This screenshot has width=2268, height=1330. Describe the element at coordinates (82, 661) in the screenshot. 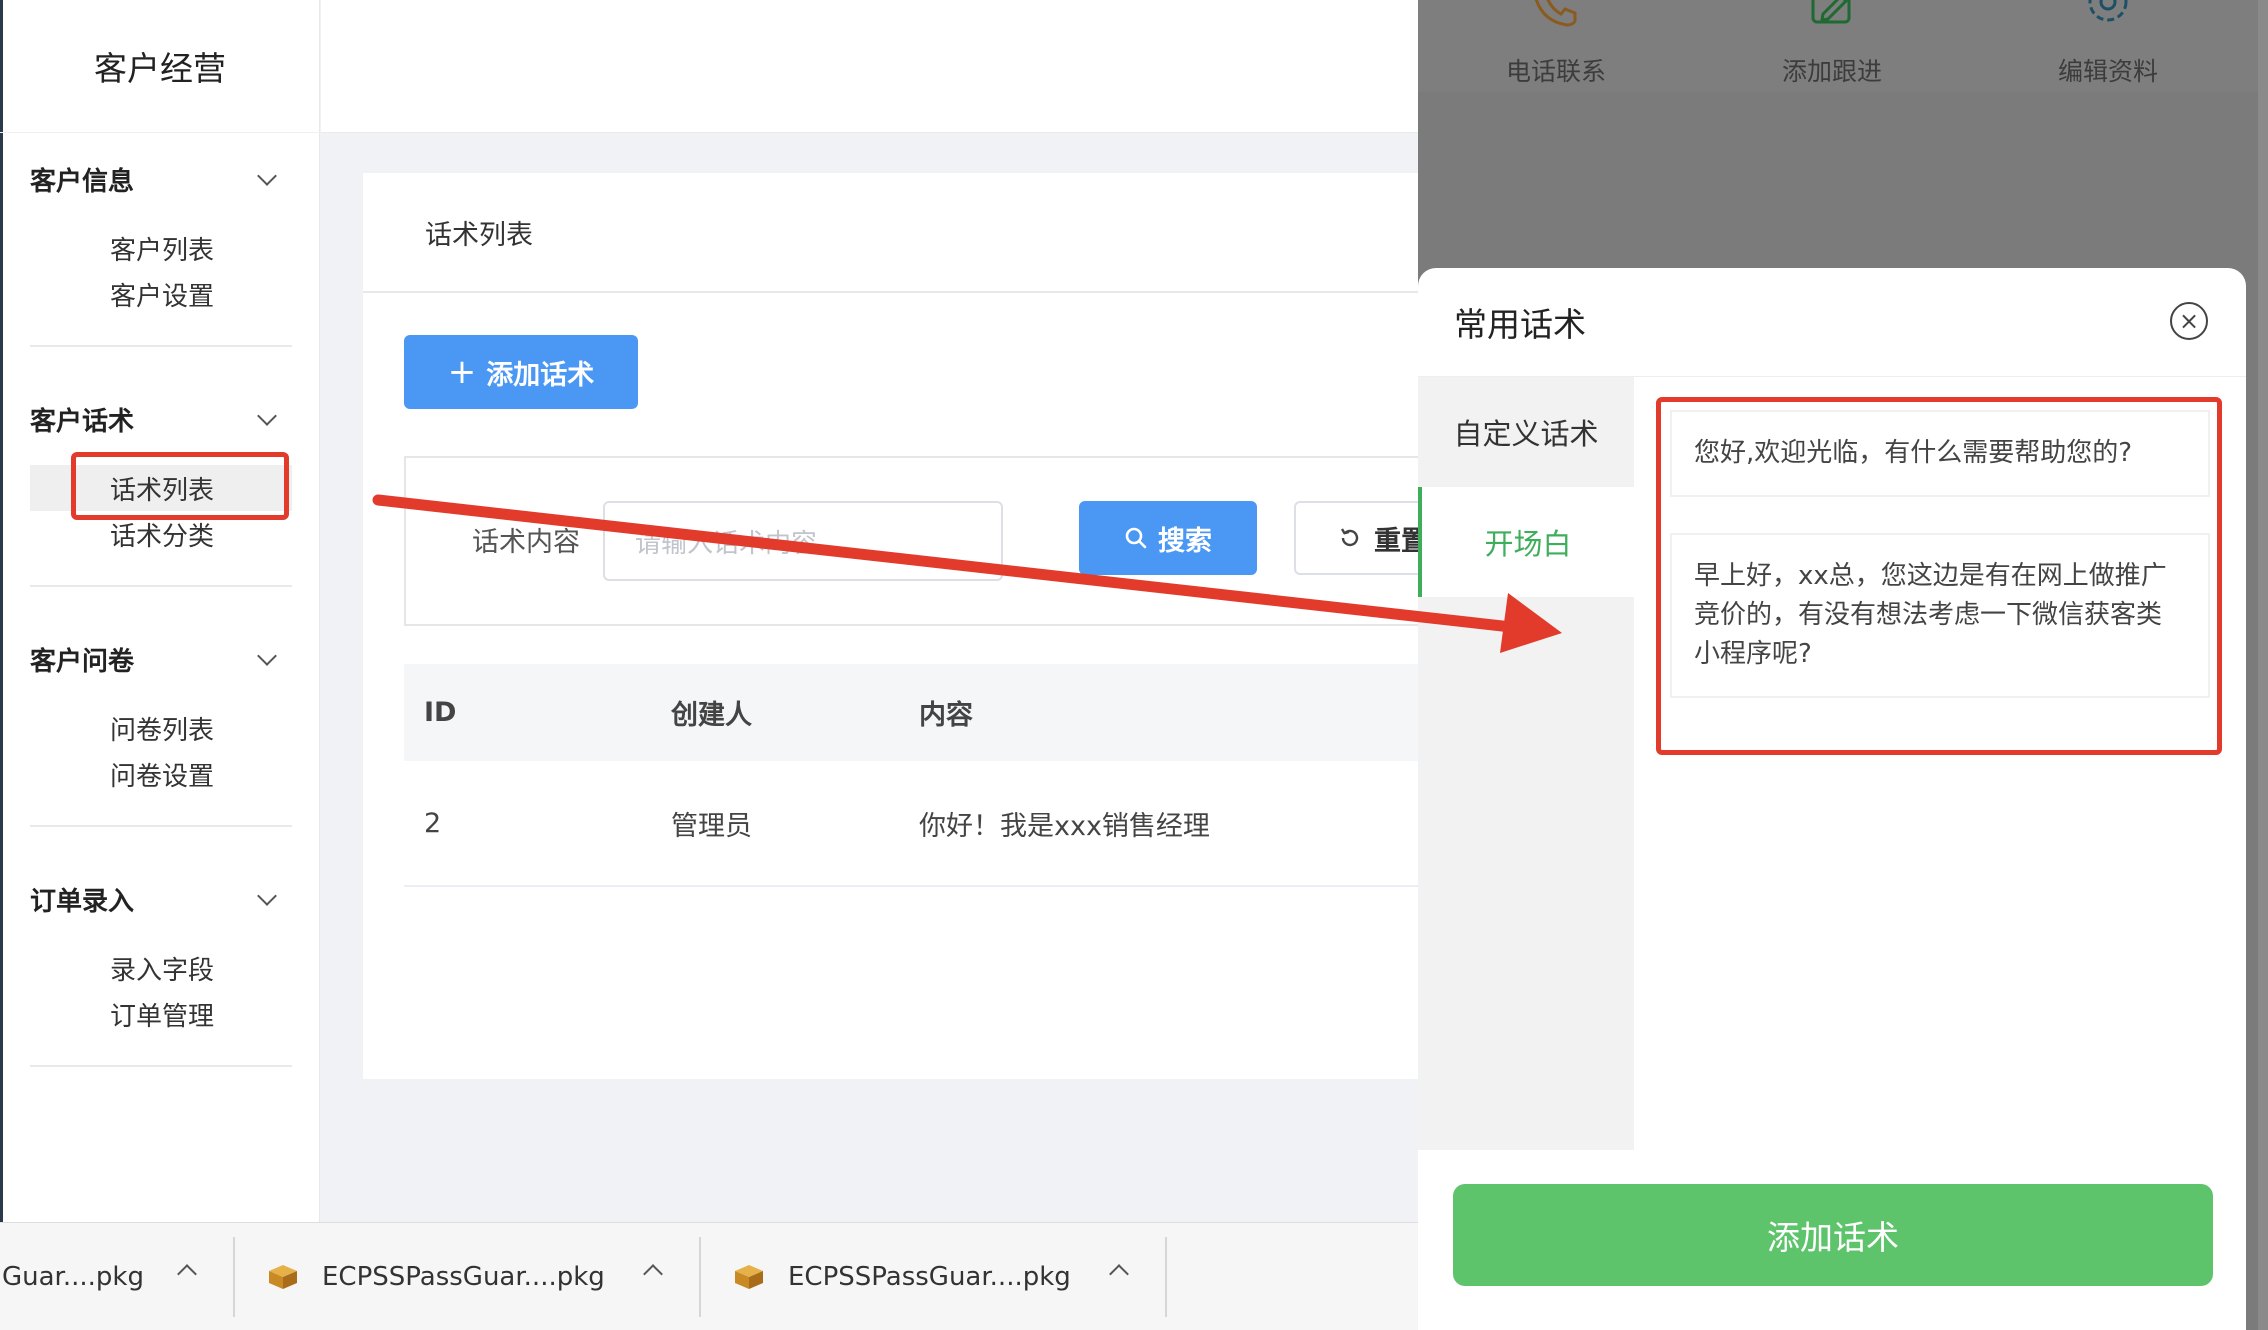

I see `menu-head-label: 客户问卷` at that location.